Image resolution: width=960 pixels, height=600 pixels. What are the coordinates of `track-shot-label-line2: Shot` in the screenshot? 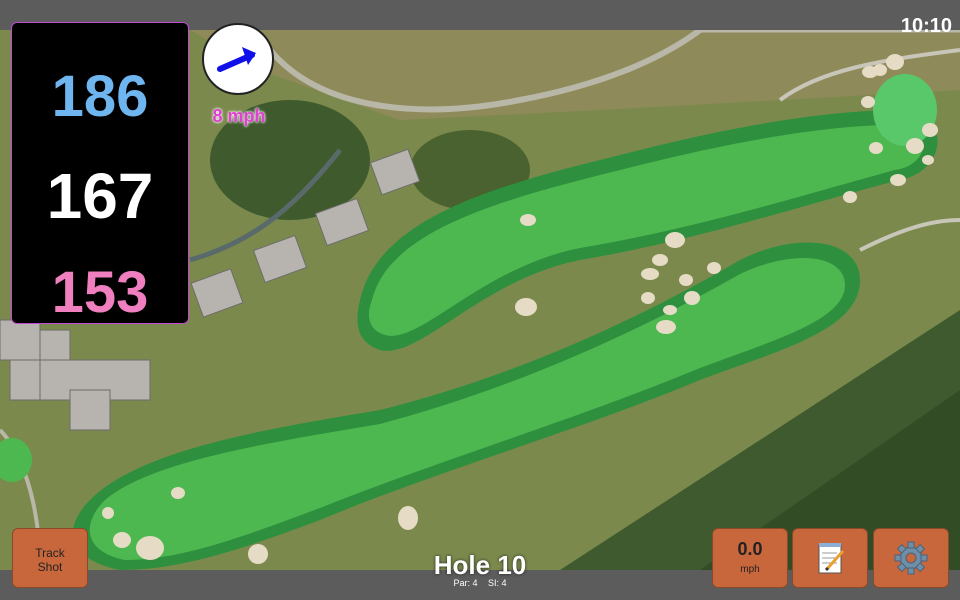 It's located at (50, 567).